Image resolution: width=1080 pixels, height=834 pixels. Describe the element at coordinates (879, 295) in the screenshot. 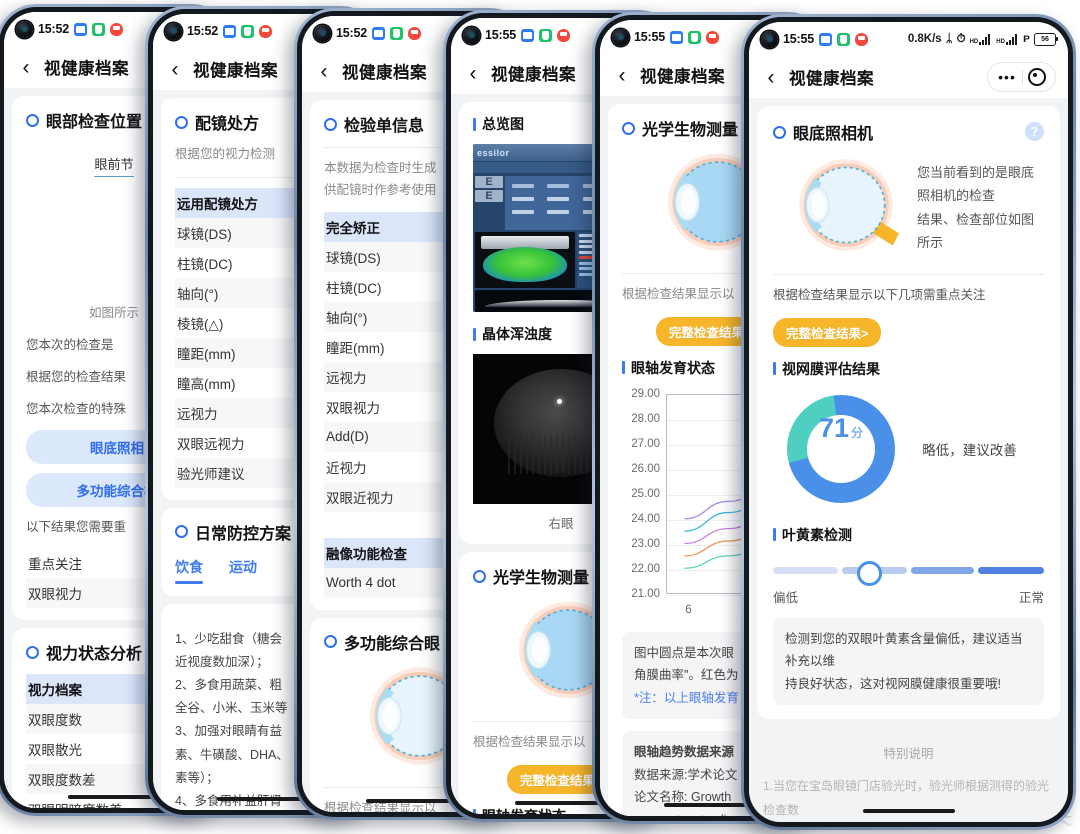

I see `result-summary: 根据检查结果显示以下几项需重点关注` at that location.